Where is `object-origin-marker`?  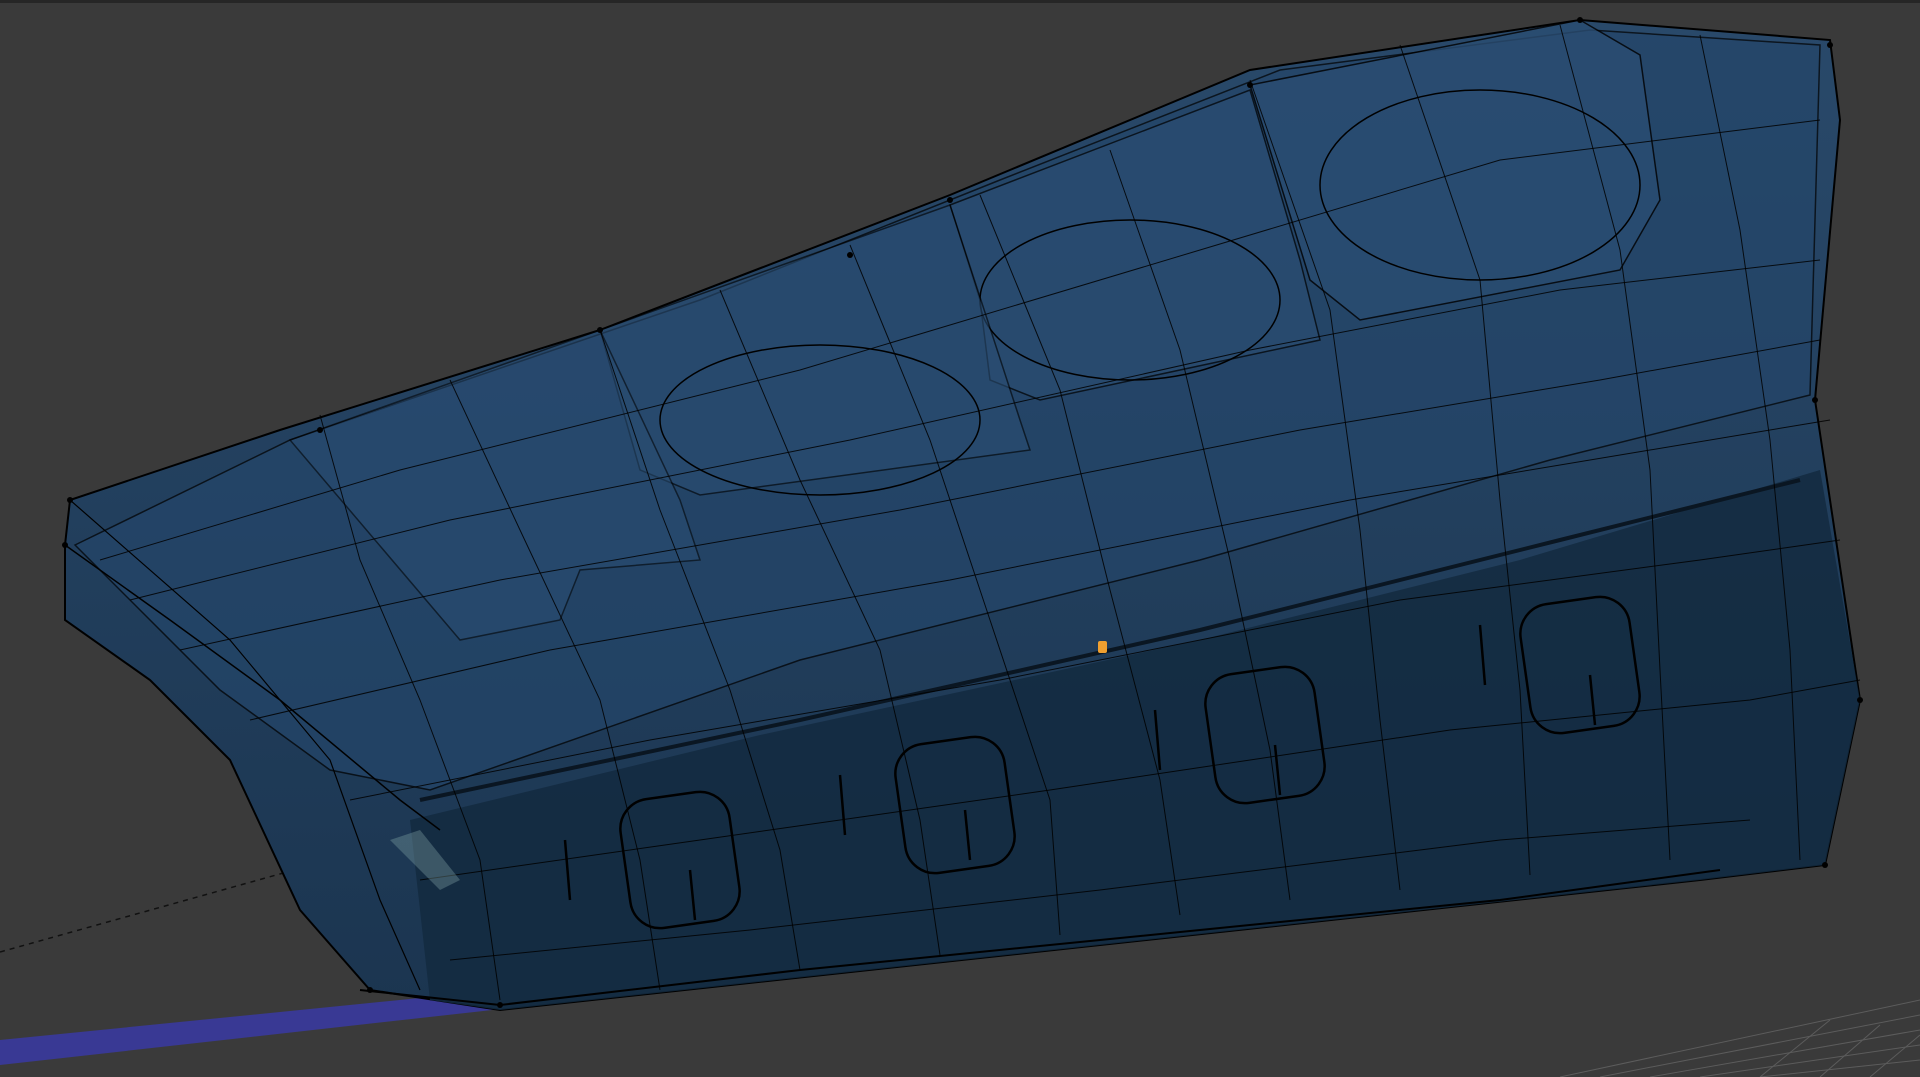 object-origin-marker is located at coordinates (1102, 647).